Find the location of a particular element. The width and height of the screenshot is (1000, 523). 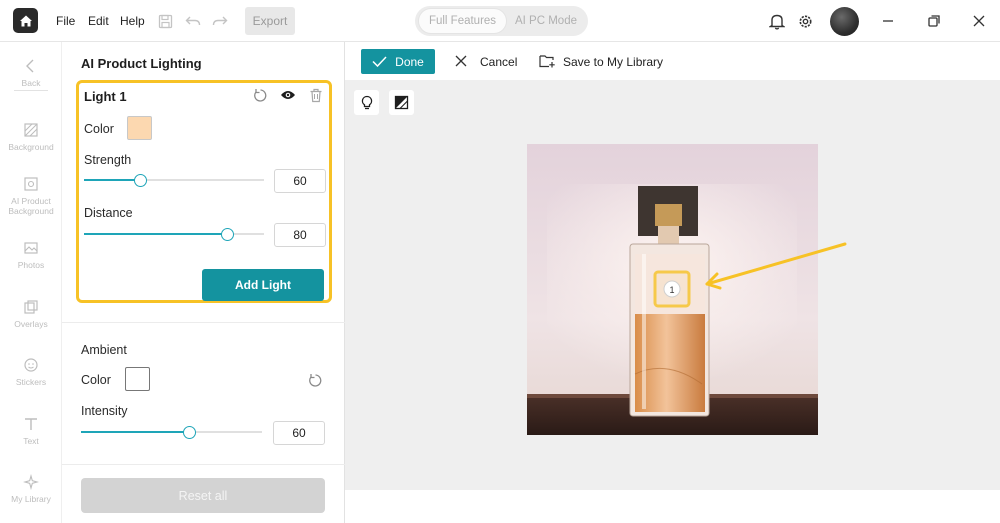

done-button: Done is located at coordinates (398, 61).